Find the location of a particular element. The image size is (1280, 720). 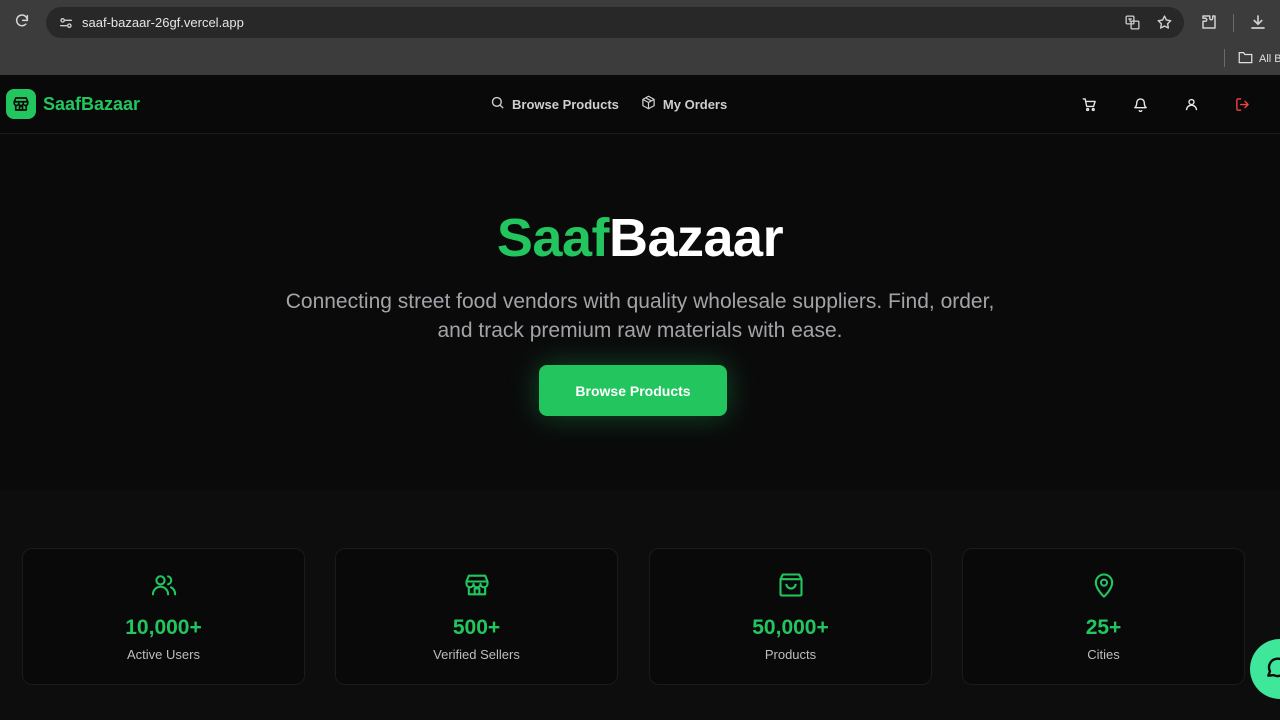

nav-my-orders: My Orders is located at coordinates (684, 104).